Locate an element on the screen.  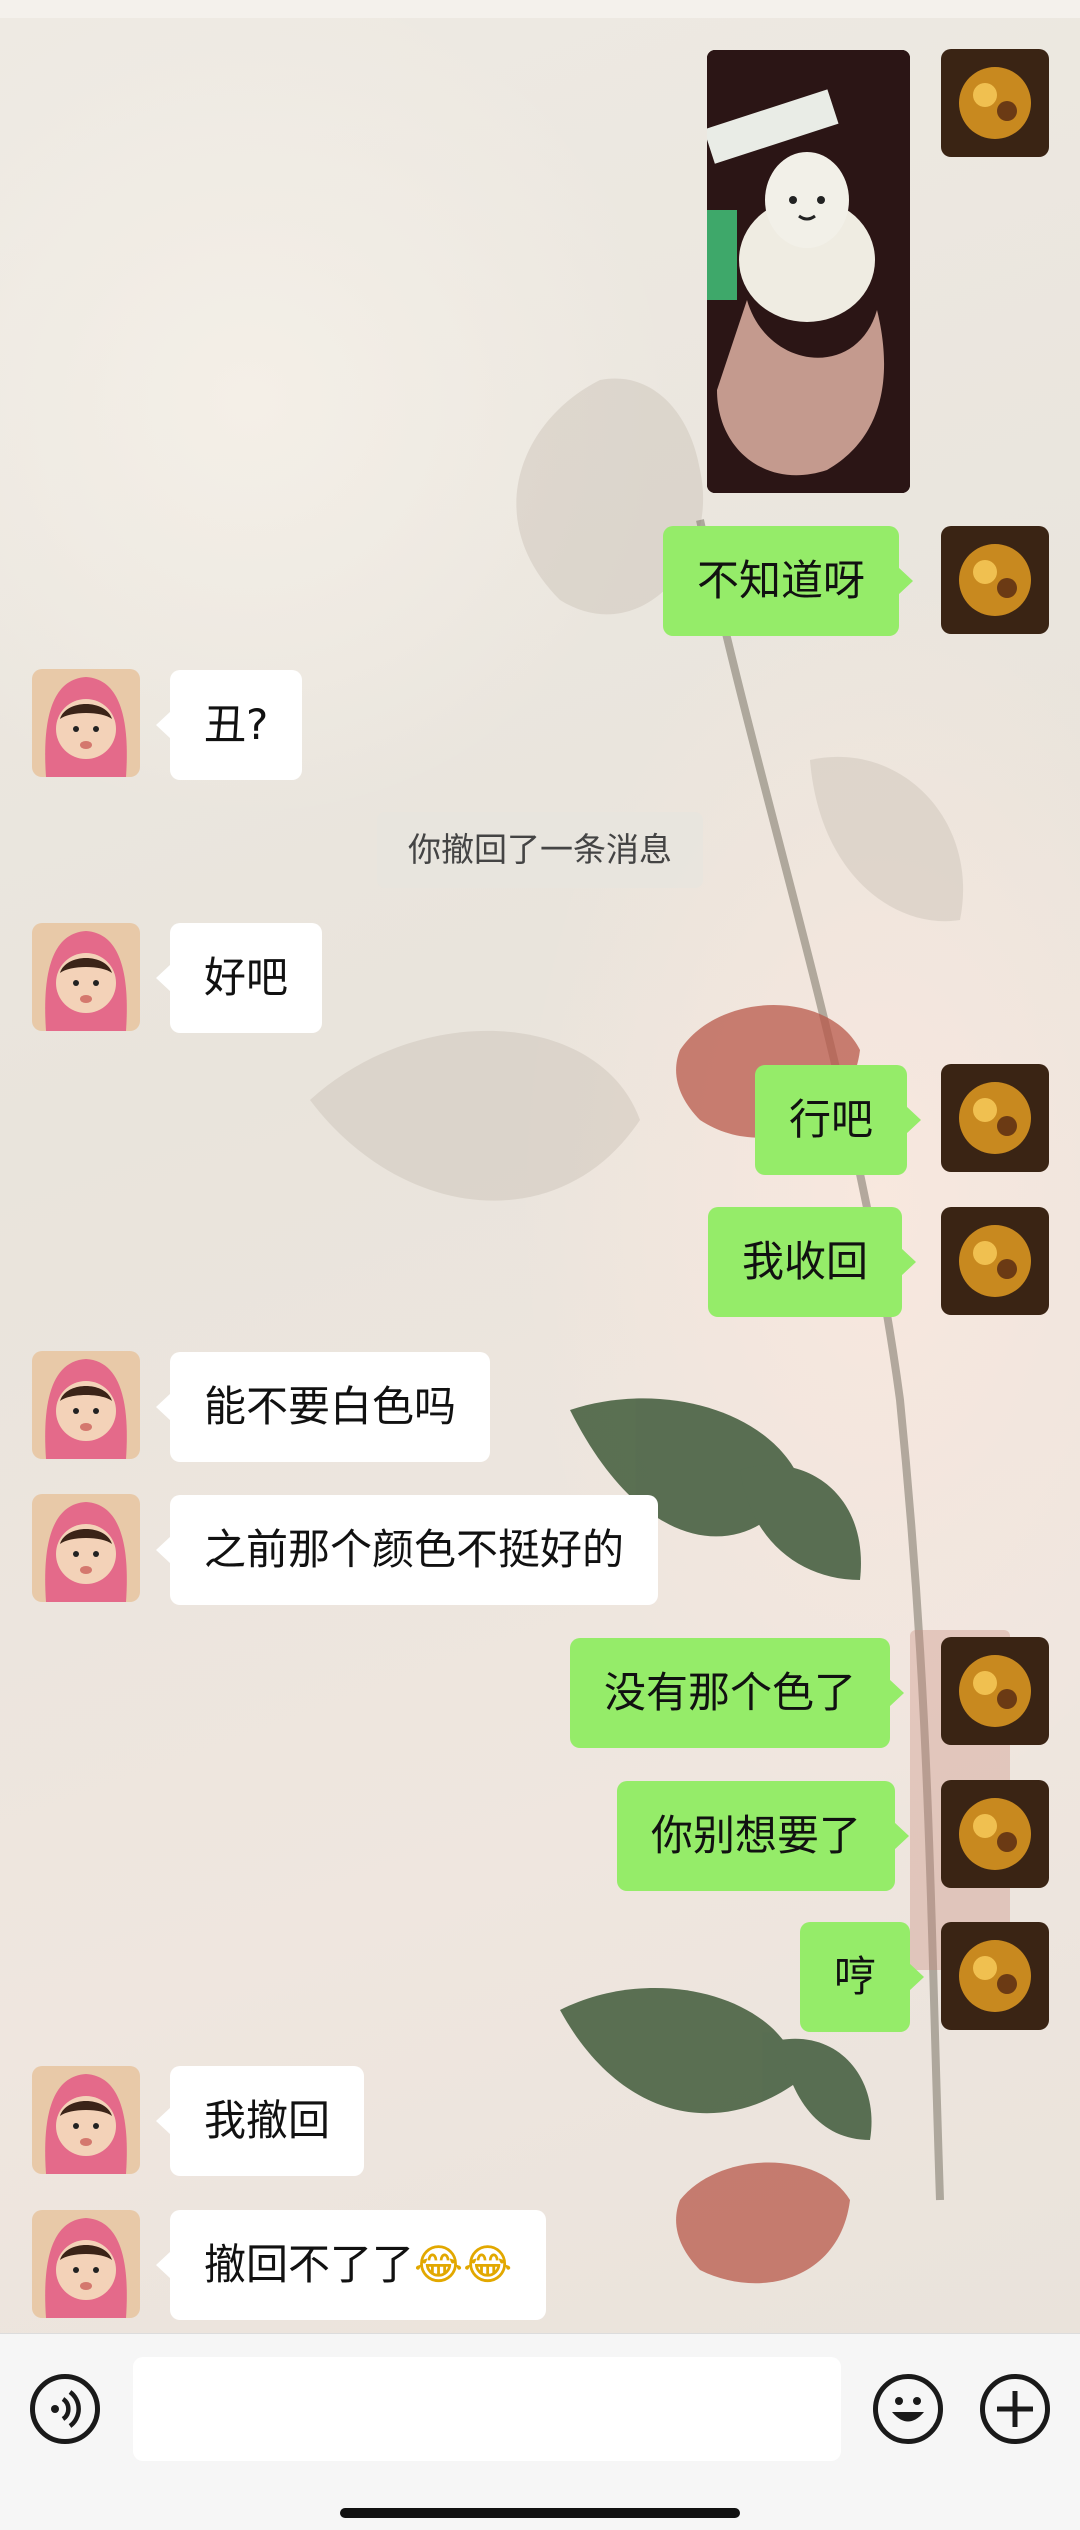
voice-button is located at coordinates (65, 2409).